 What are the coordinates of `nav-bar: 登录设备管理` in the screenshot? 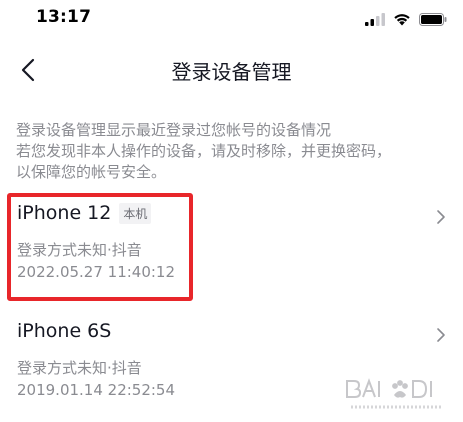 It's located at (231, 70).